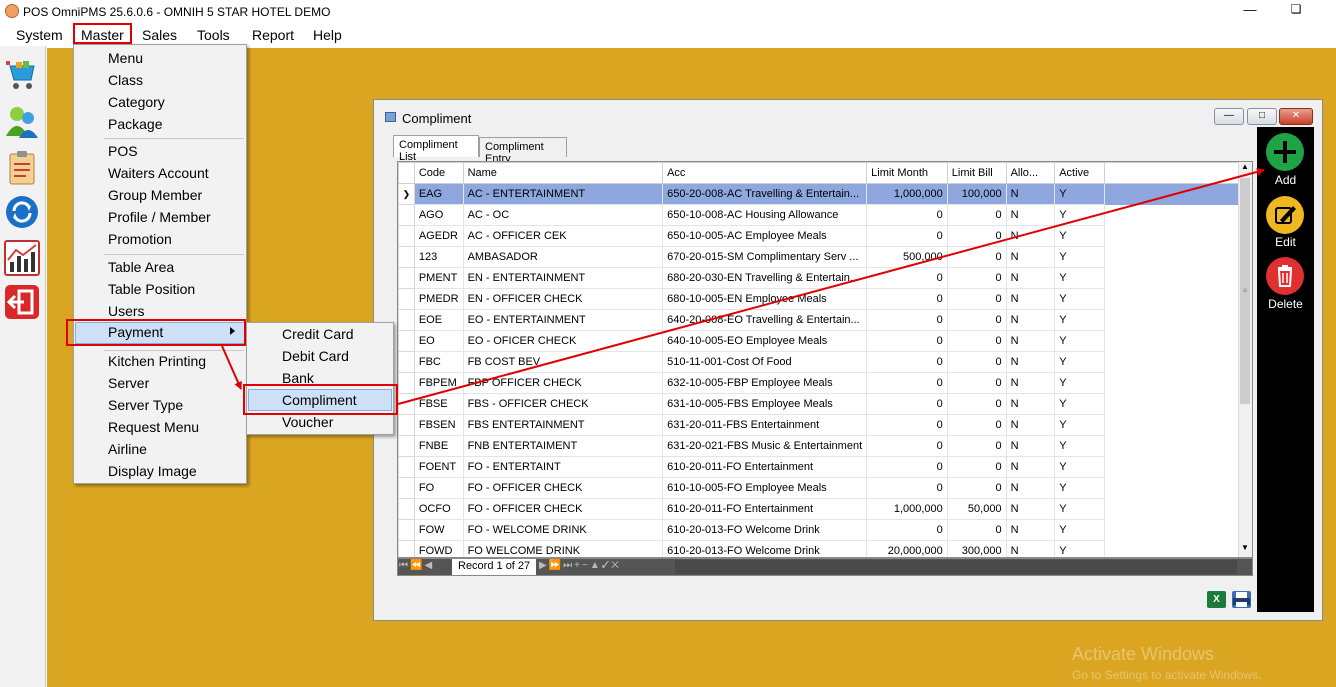 The width and height of the screenshot is (1336, 687). I want to click on nav-first-prev-buttons: ⏮⏪◀, so click(425, 567).